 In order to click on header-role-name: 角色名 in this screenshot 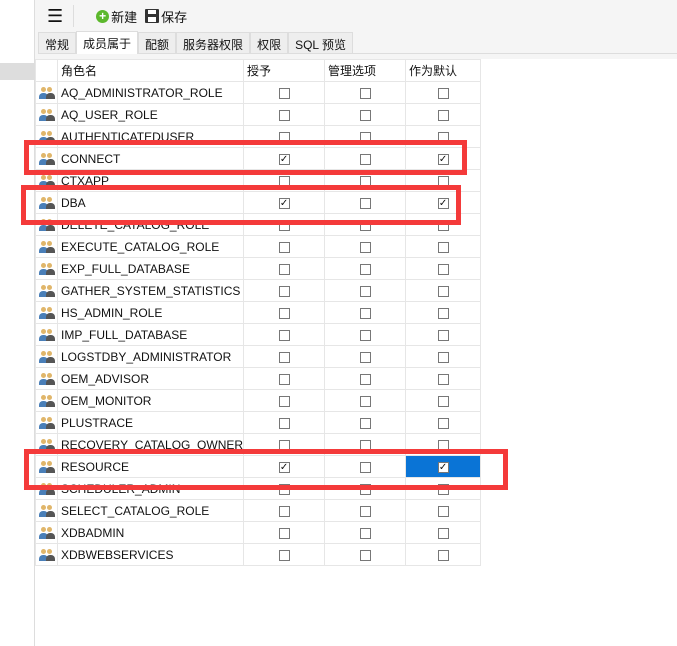, I will do `click(150, 70)`.